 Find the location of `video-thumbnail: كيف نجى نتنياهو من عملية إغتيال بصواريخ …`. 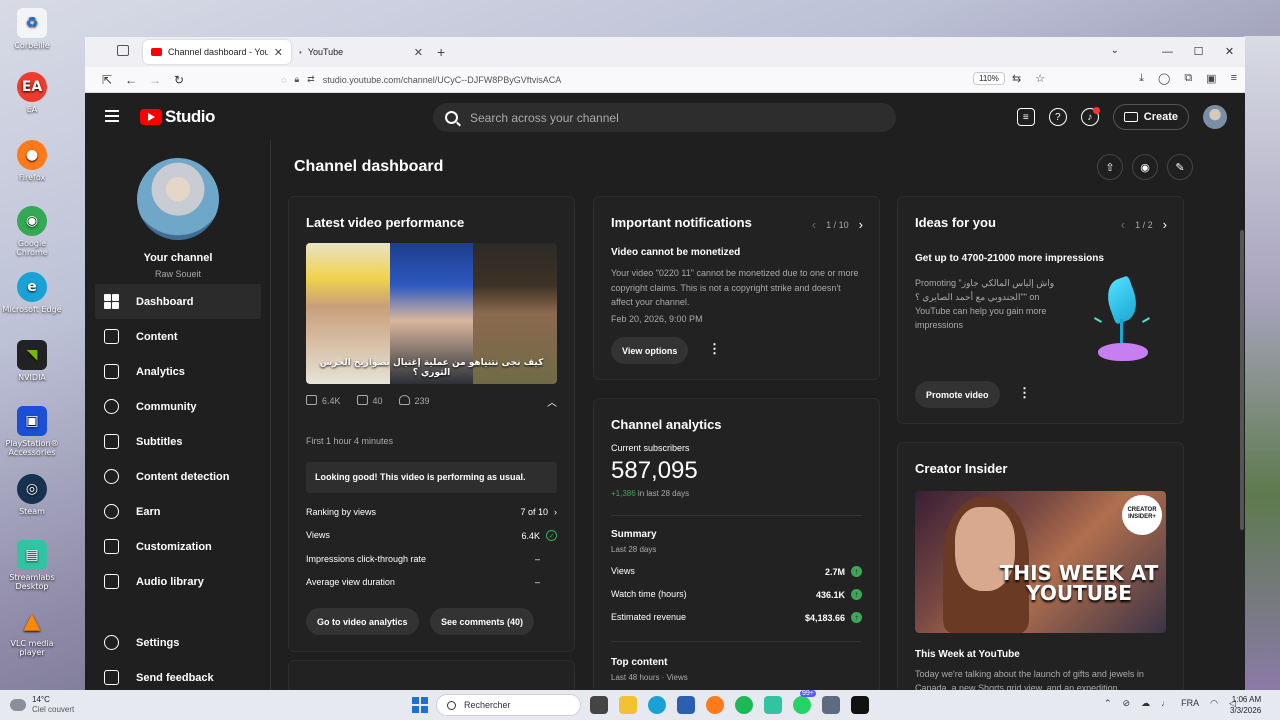

video-thumbnail: كيف نجى نتنياهو من عملية إغتيال بصواريخ … is located at coordinates (431, 313).